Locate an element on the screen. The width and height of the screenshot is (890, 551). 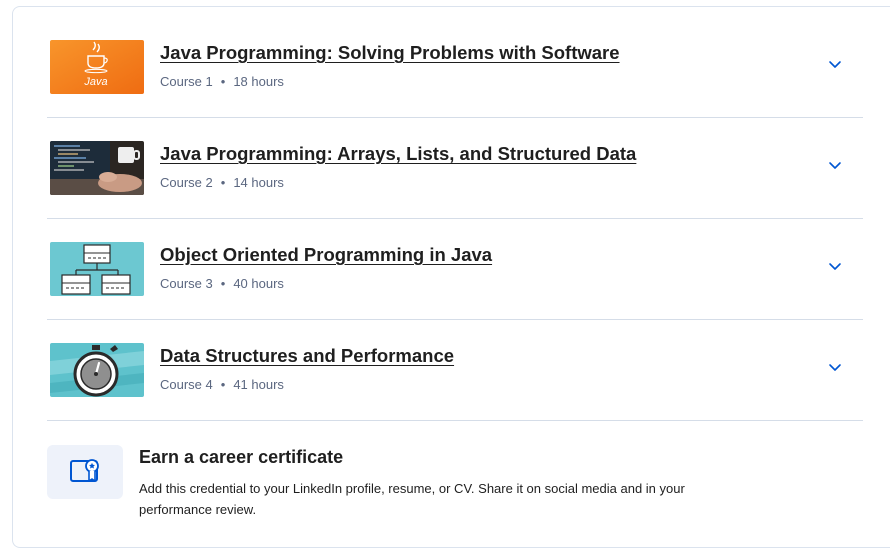
laptop-typing-photo is located at coordinates (97, 168).